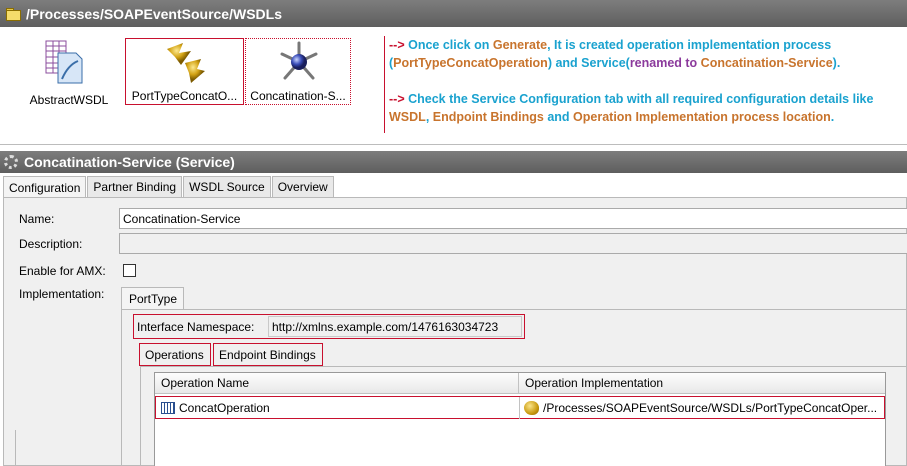  Describe the element at coordinates (129, 270) in the screenshot. I see `enable-amx-checkbox` at that location.